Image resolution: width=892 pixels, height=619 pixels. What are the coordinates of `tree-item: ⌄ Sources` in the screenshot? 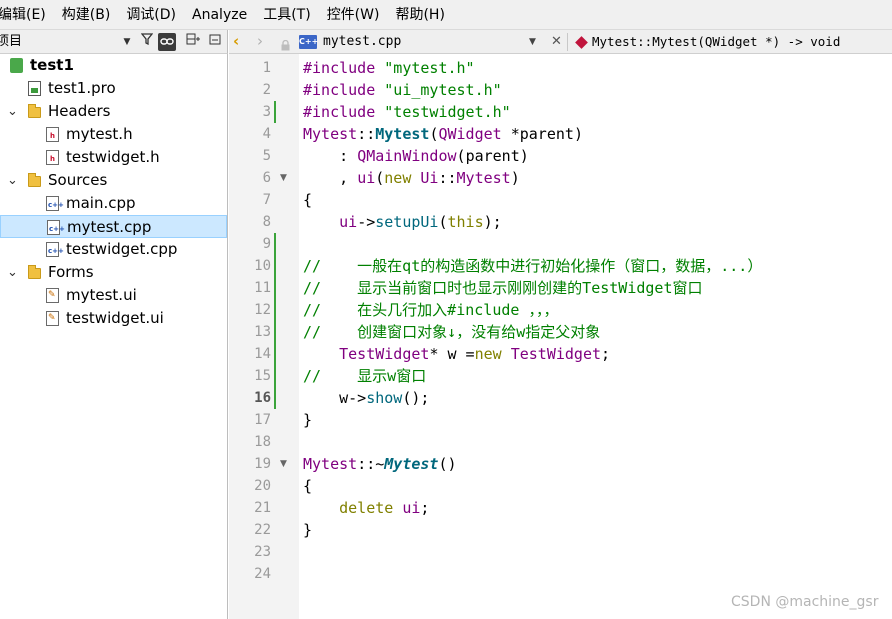 It's located at (113, 180).